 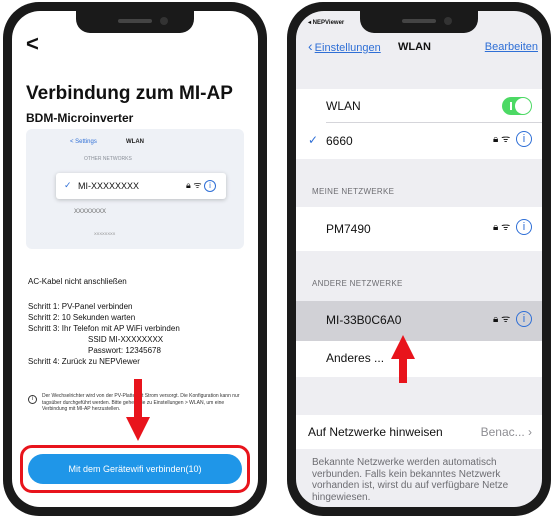 What do you see at coordinates (80, 118) in the screenshot?
I see `page-subtitle: BDM-Microinverter` at bounding box center [80, 118].